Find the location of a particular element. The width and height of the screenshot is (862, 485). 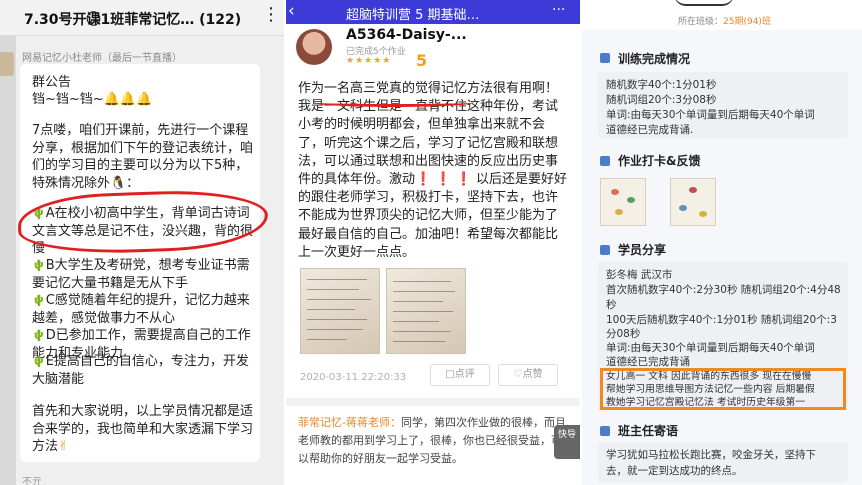

cloud-drawing is located at coordinates (704, 3).